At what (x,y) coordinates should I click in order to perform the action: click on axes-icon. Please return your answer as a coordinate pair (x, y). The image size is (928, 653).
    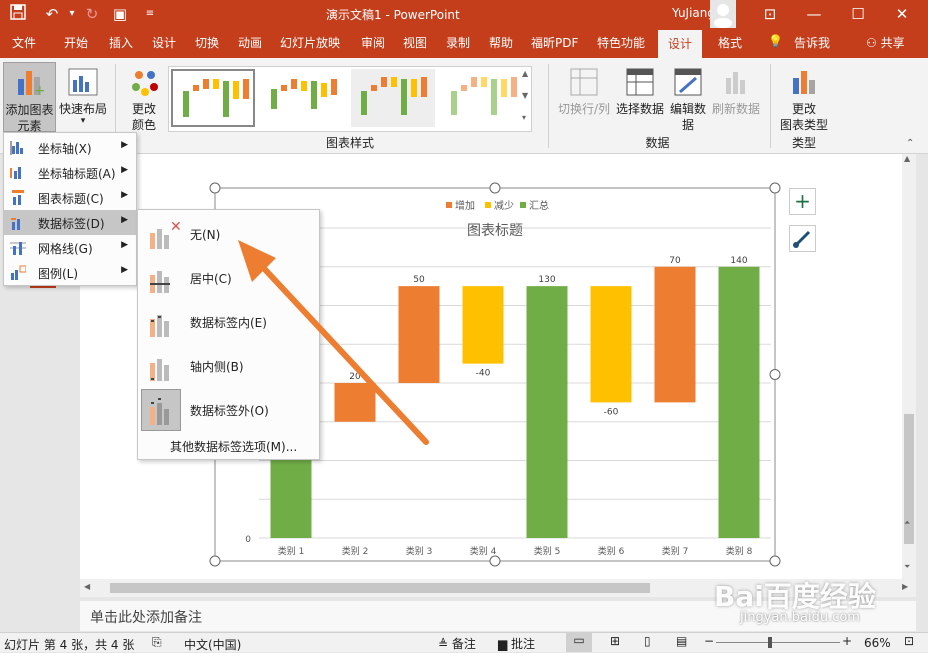
    Looking at the image, I should click on (16, 148).